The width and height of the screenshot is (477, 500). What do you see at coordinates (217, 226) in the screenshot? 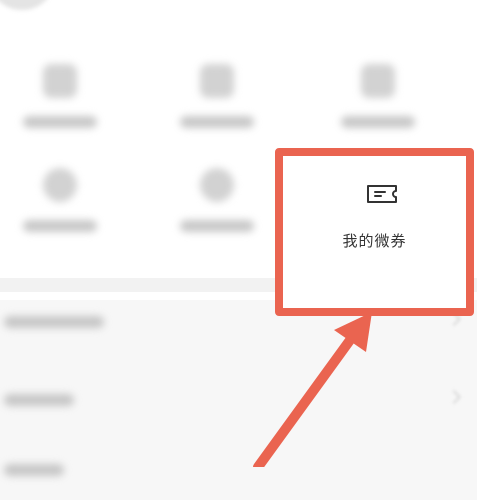
I see `grid-item-5-label` at bounding box center [217, 226].